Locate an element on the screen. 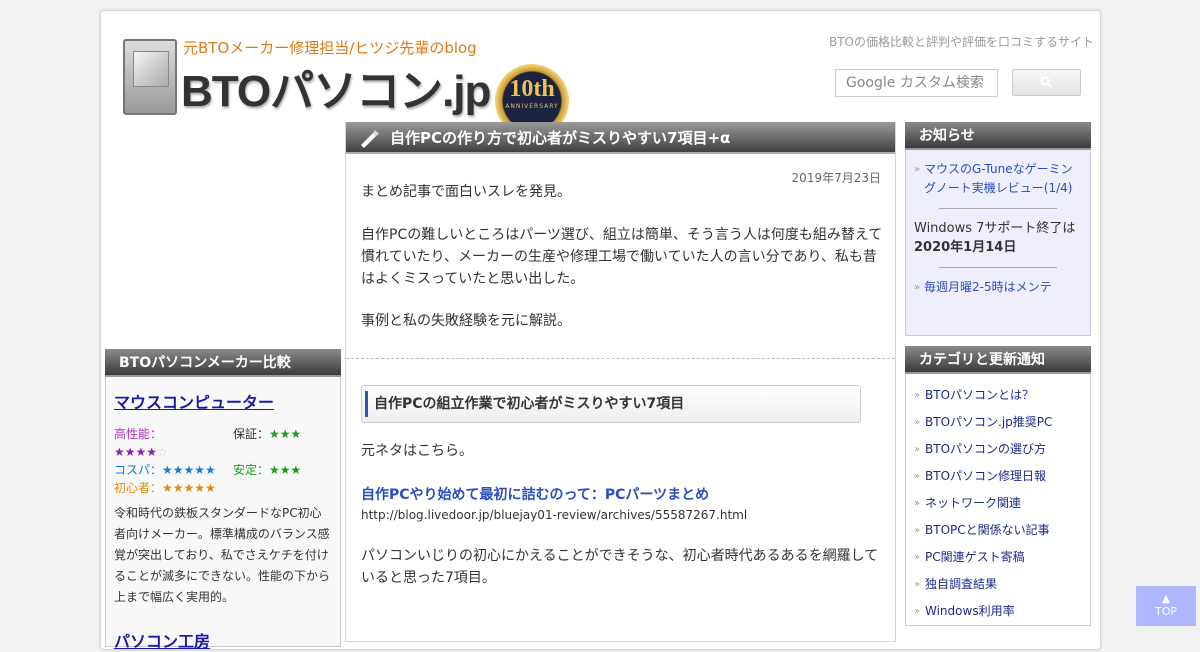  notice-link-maintenance: 毎週月曜2-5時はメンテ is located at coordinates (998, 287).